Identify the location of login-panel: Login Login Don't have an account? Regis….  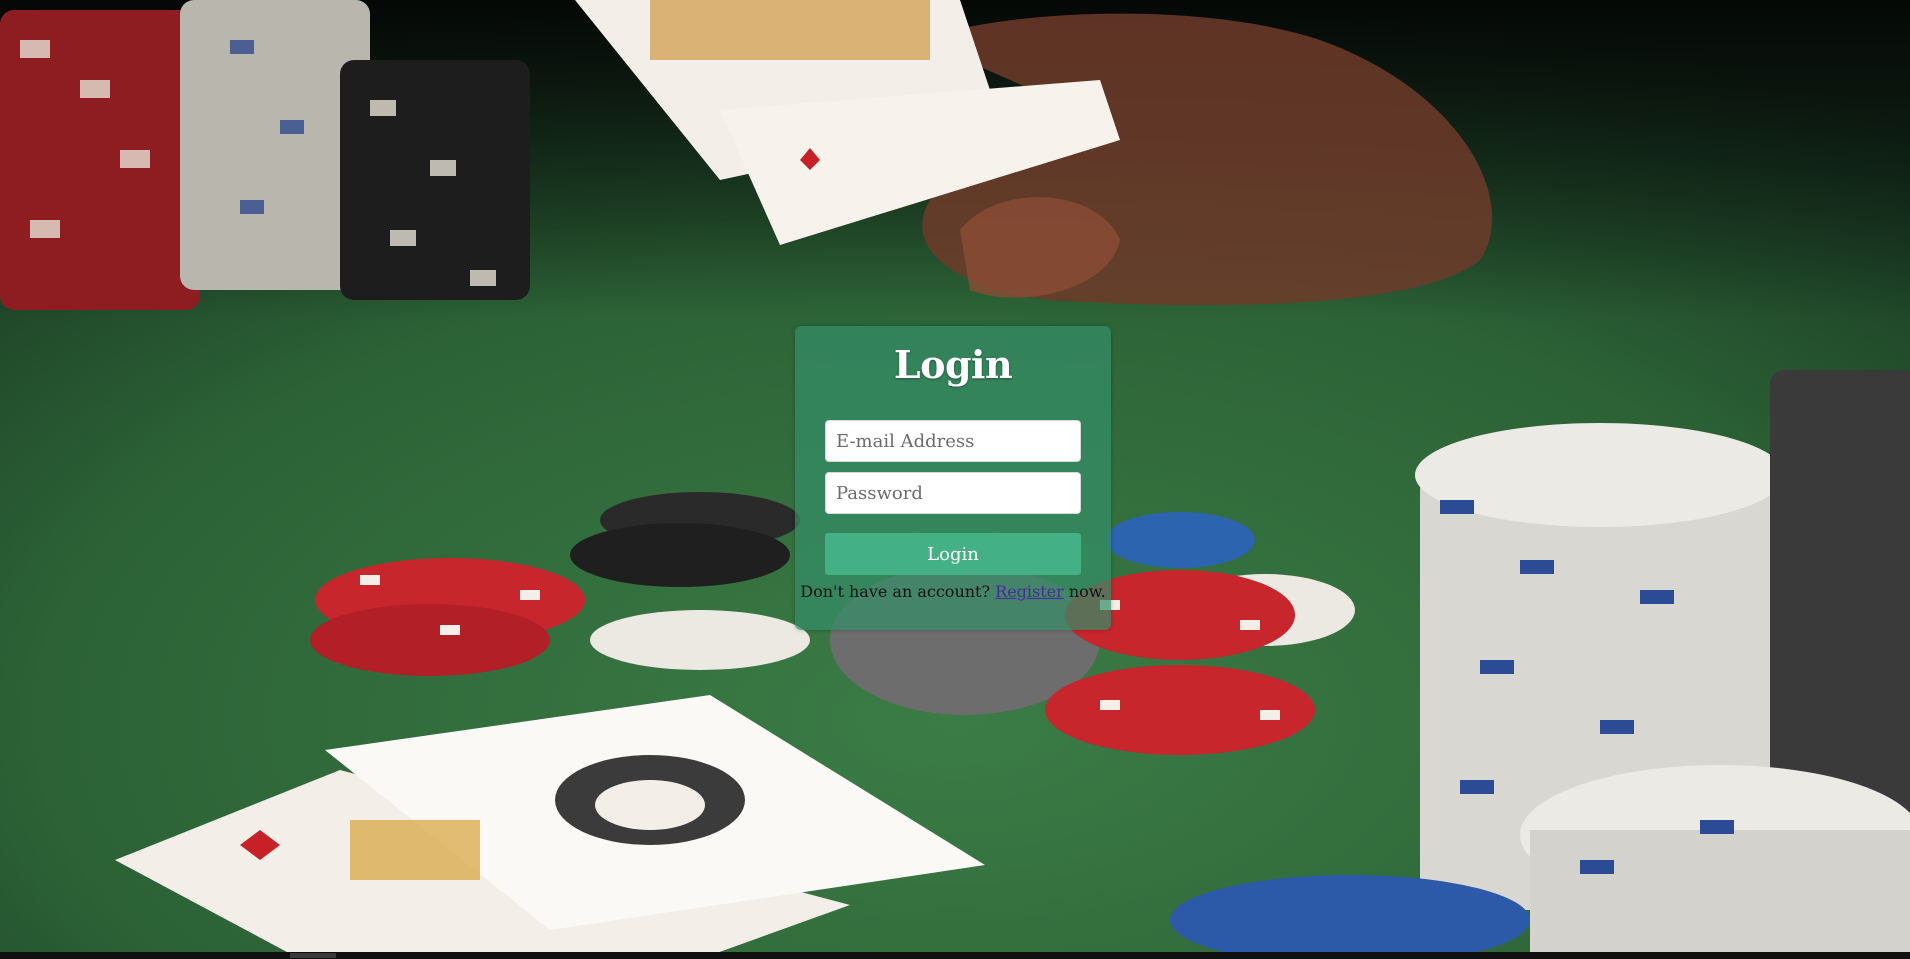
(953, 478).